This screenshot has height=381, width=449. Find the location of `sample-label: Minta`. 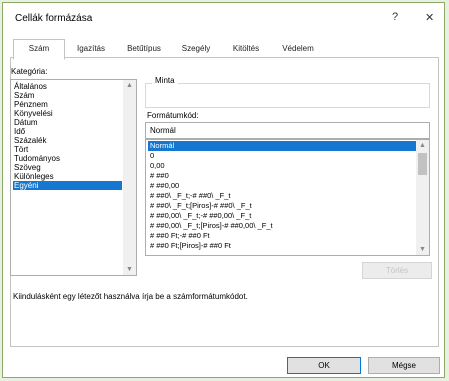

sample-label: Minta is located at coordinates (165, 80).